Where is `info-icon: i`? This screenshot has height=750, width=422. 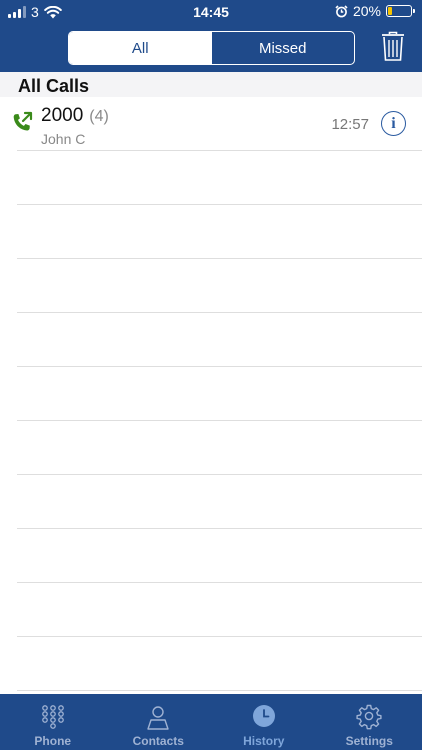
info-icon: i is located at coordinates (393, 123).